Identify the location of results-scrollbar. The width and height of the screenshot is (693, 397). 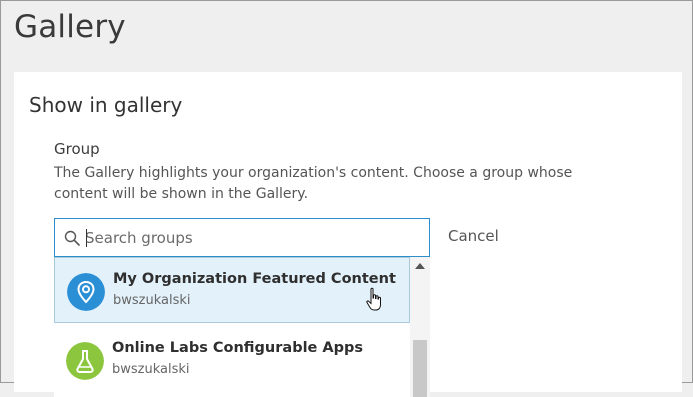
(420, 327).